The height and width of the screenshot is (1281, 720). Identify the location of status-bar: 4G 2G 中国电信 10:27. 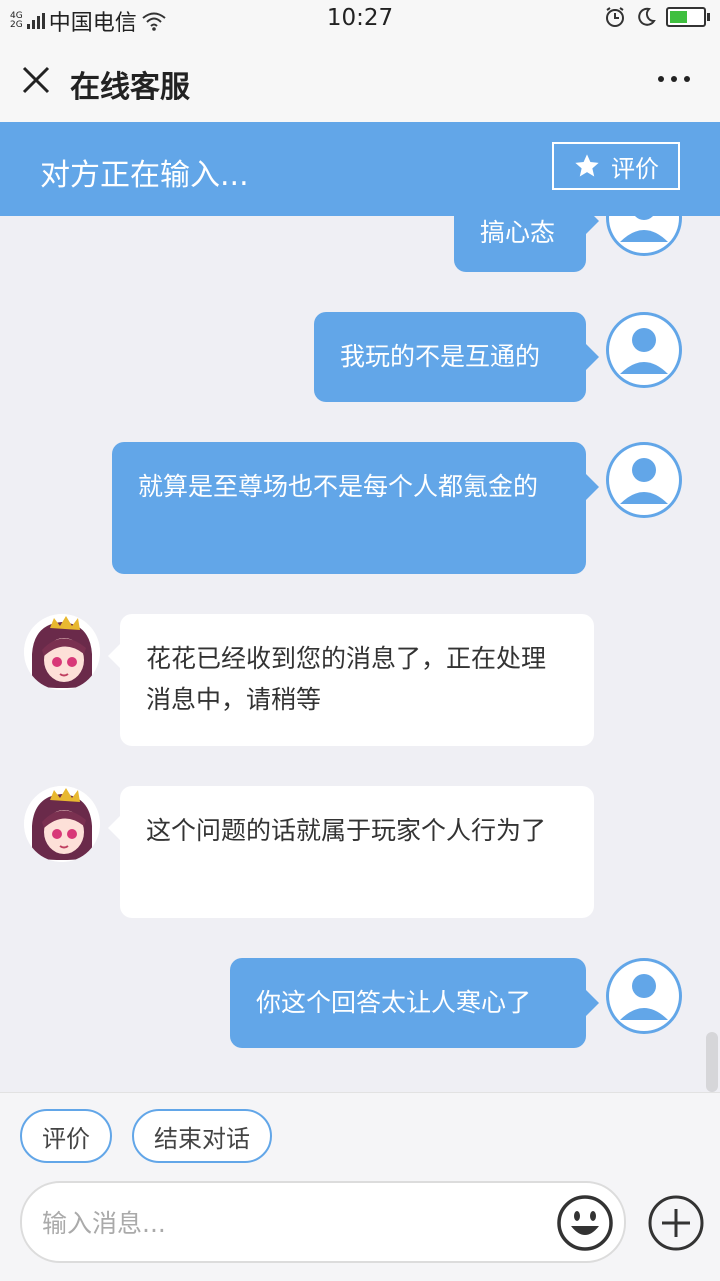
(360, 20).